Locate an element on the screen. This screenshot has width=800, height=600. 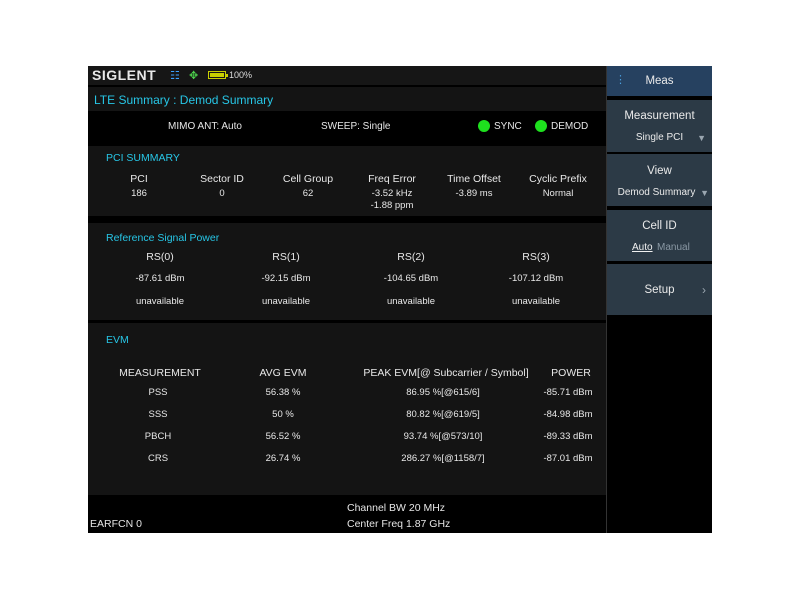
evm-row-crs-name: CRS is located at coordinates (158, 458).